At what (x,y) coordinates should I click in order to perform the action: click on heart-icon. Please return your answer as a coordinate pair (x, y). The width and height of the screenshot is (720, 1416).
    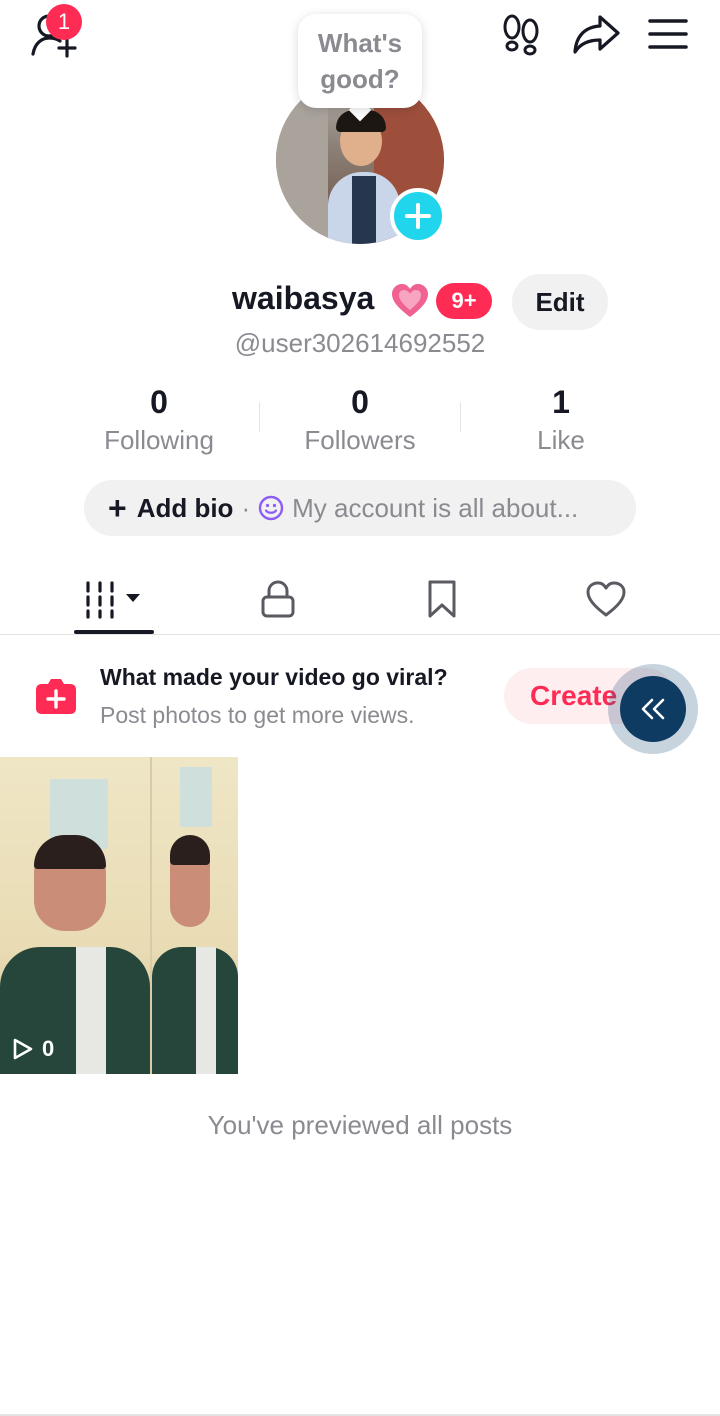
    Looking at the image, I should click on (606, 599).